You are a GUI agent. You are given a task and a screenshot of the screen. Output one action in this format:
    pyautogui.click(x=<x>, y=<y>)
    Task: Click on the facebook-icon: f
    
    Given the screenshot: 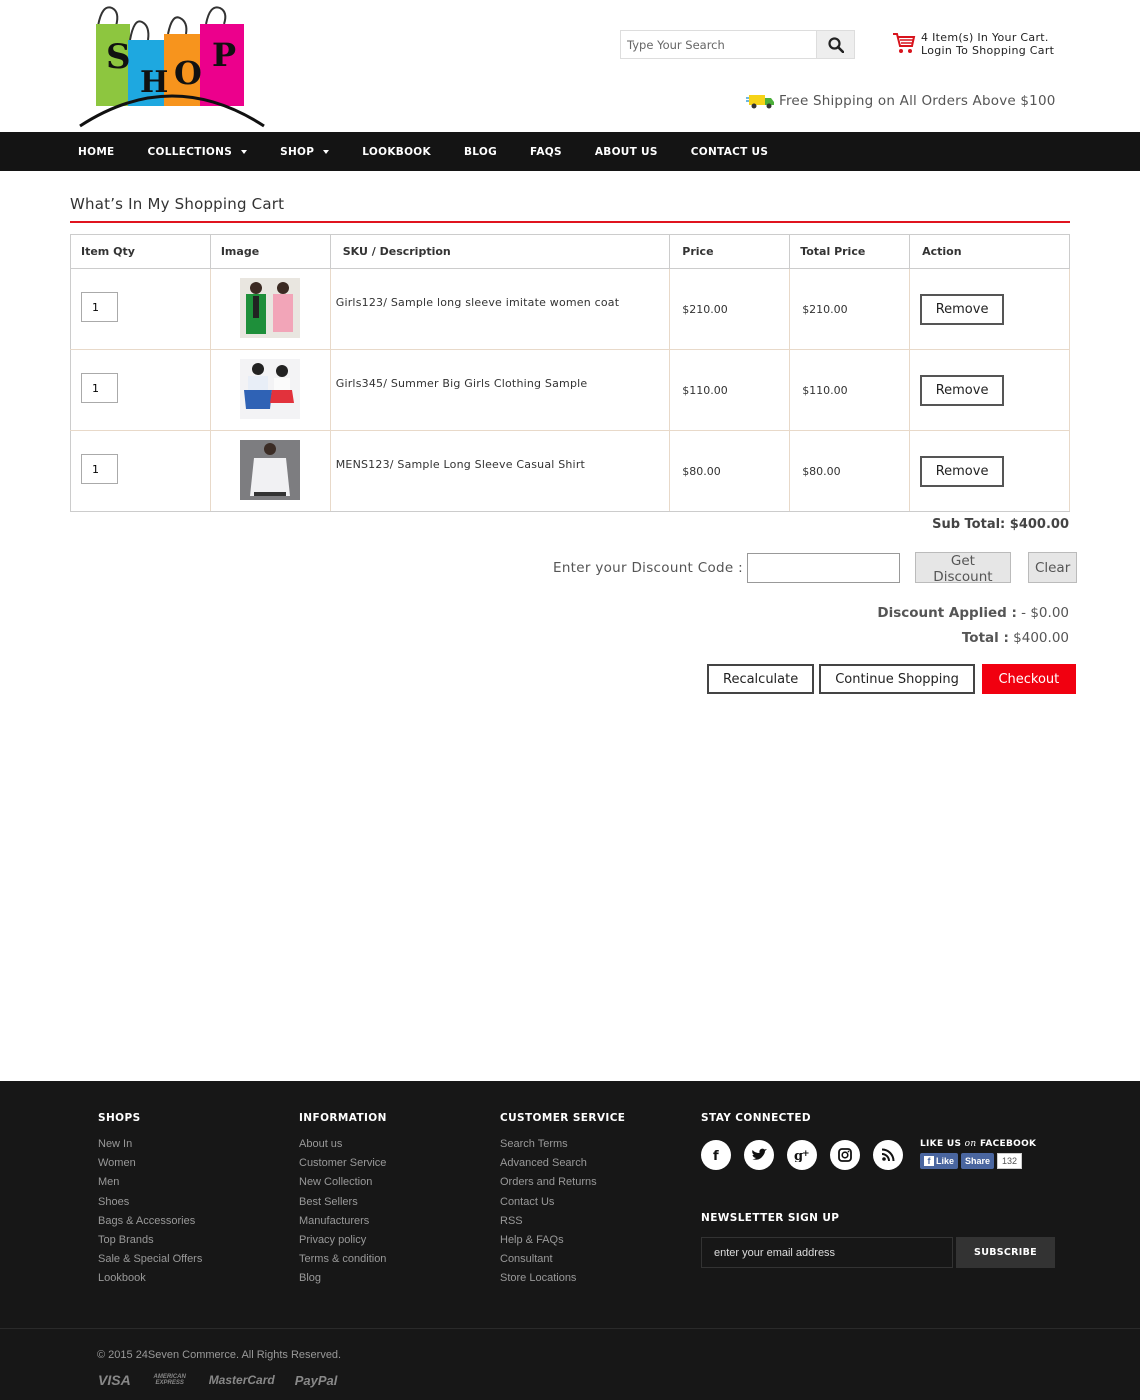 What is the action you would take?
    pyautogui.click(x=716, y=1155)
    